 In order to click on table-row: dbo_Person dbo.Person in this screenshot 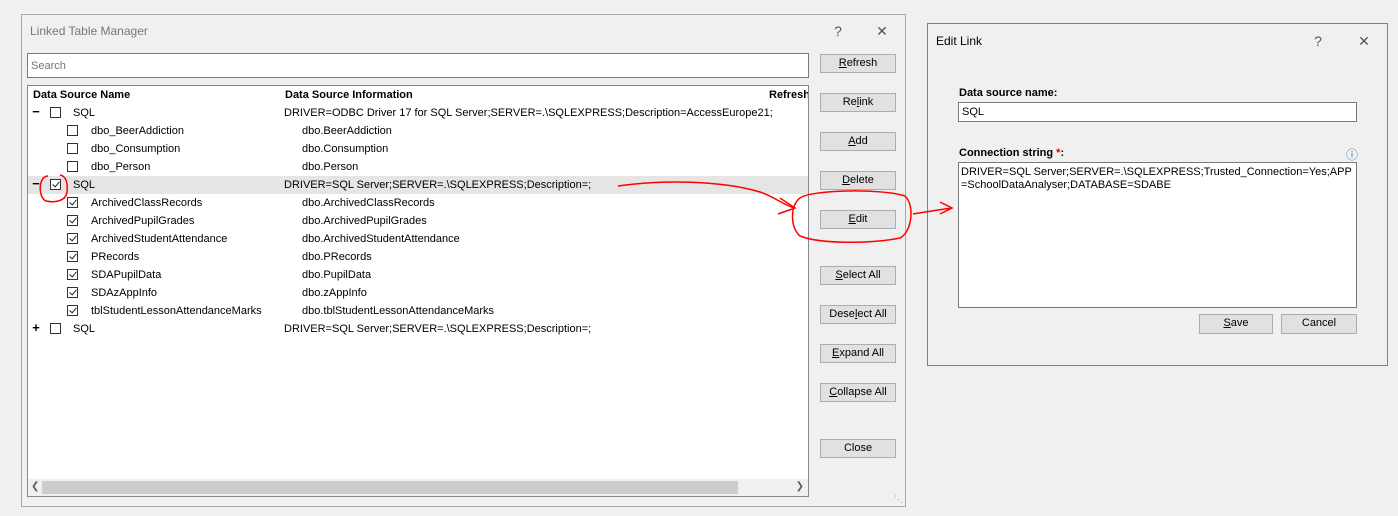, I will do `click(418, 167)`.